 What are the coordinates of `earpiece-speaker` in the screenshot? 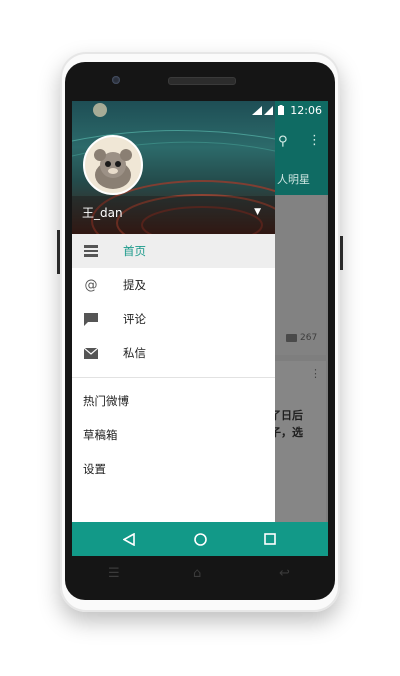 It's located at (202, 81).